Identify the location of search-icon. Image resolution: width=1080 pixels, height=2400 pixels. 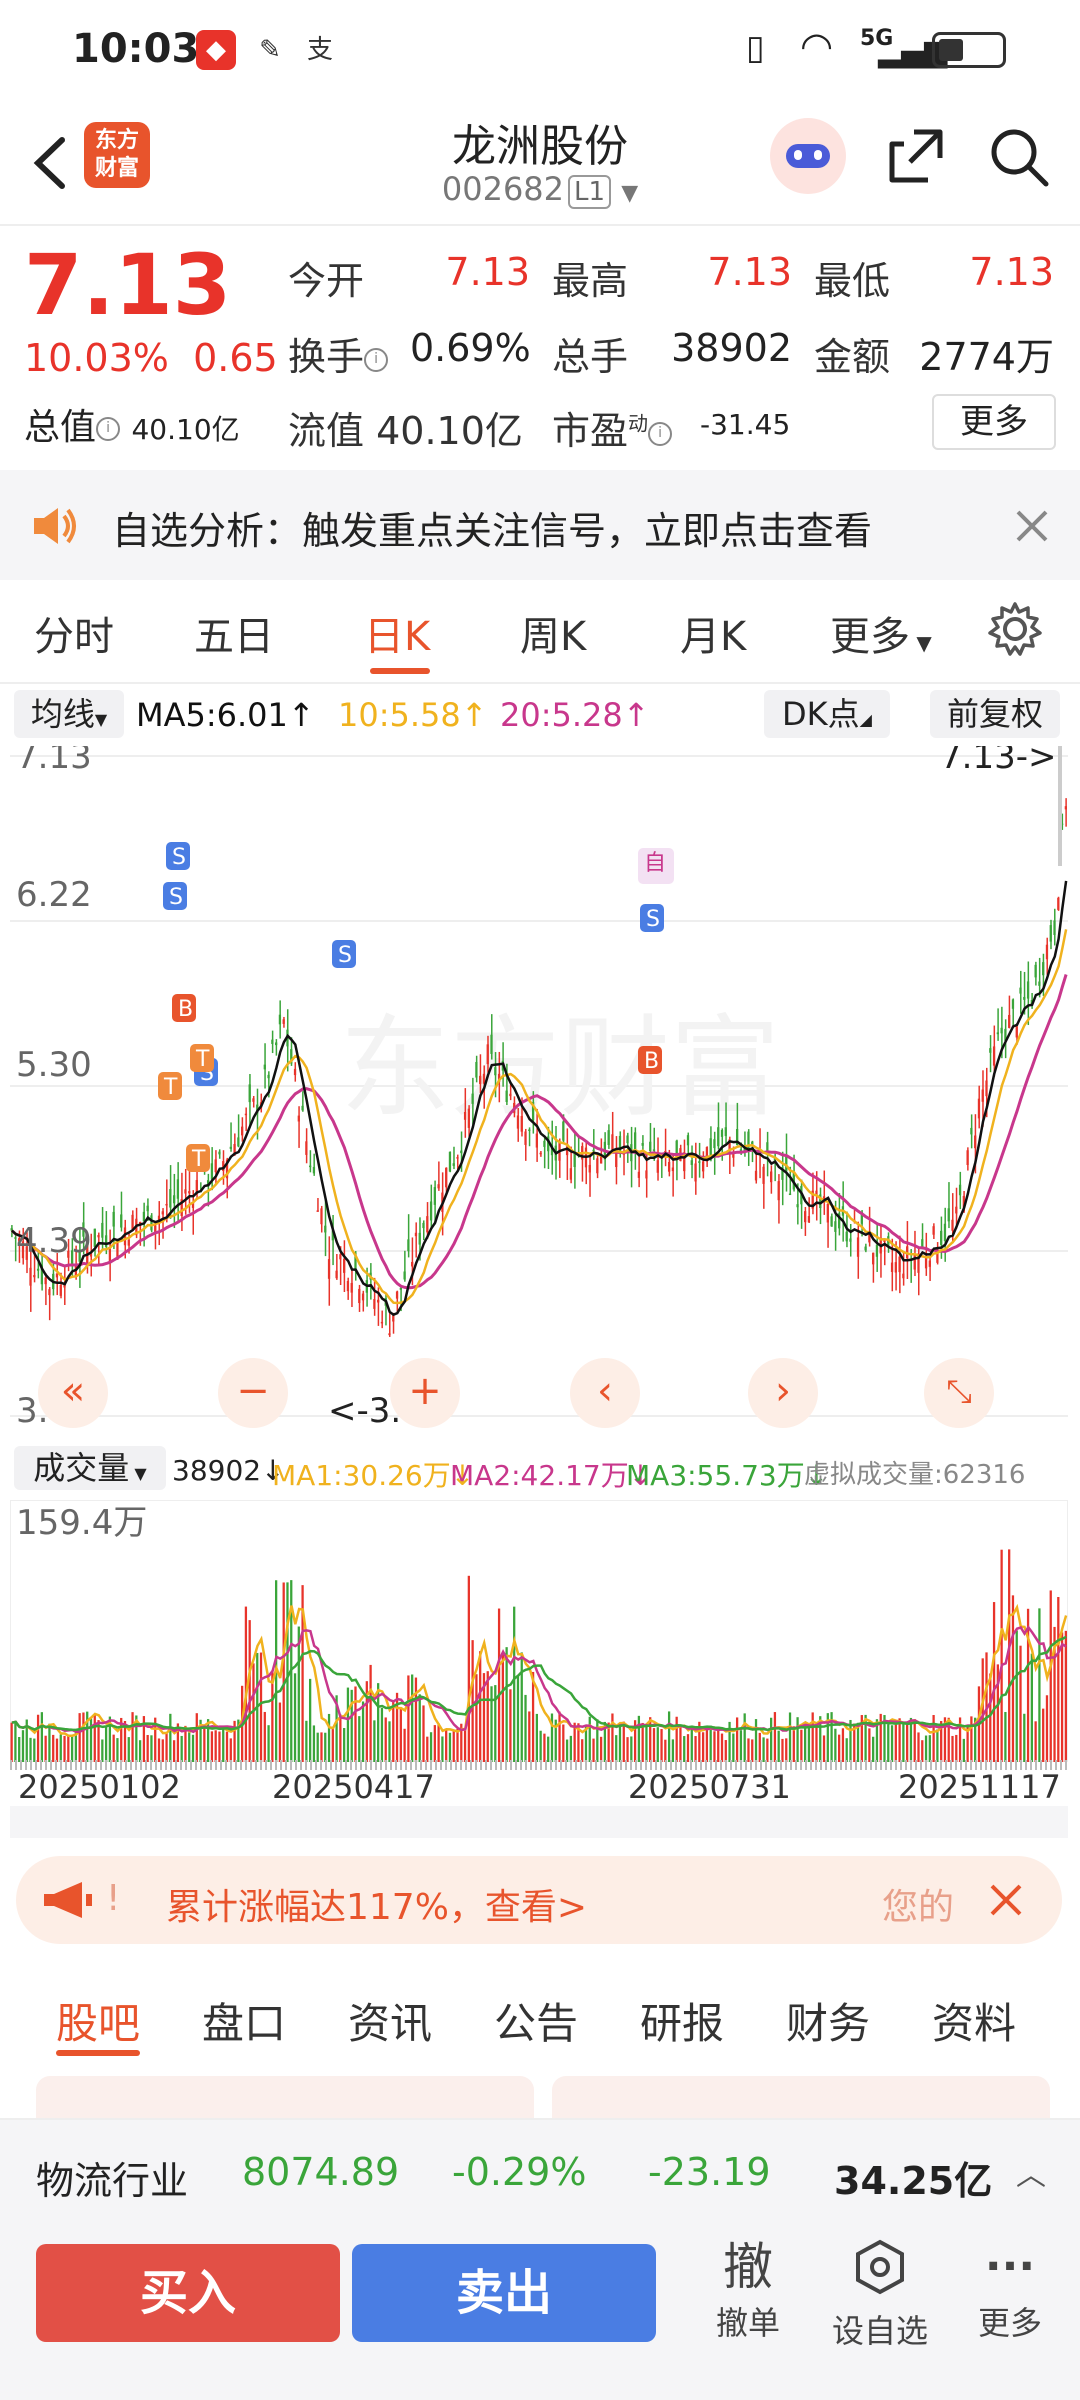
(1019, 157).